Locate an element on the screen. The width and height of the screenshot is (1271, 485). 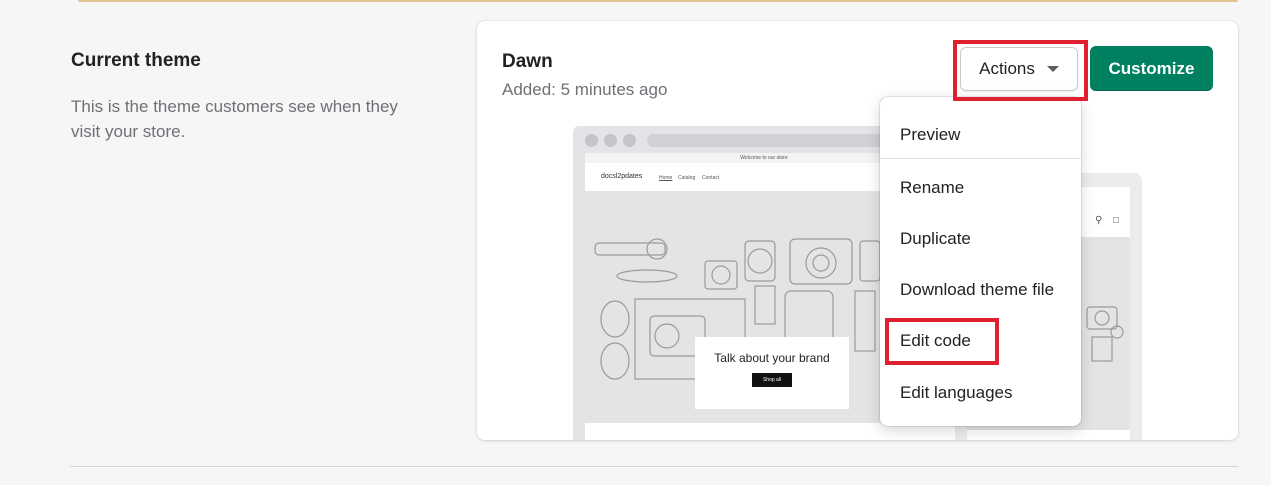
bottom-divider is located at coordinates (654, 466).